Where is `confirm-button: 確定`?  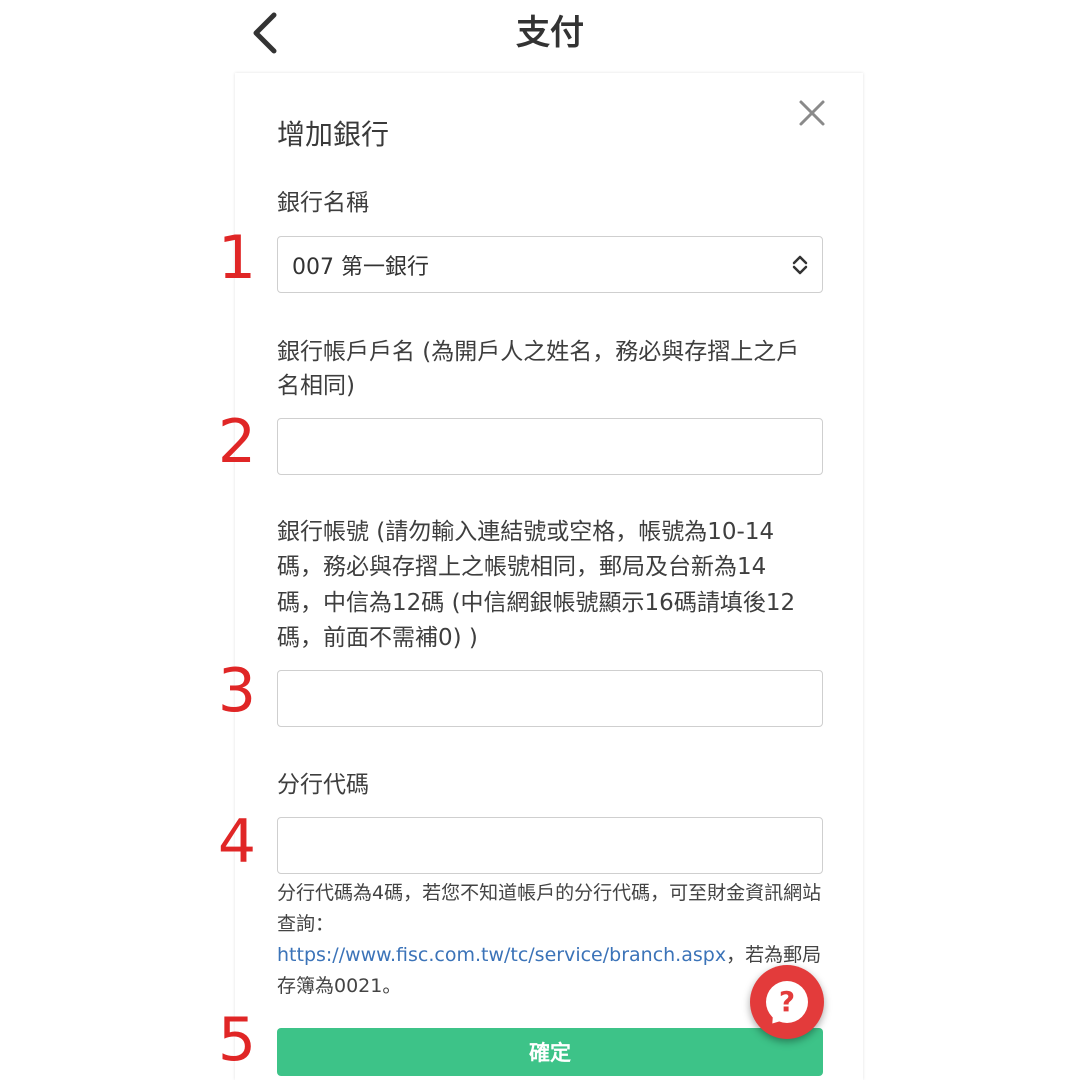
confirm-button: 確定 is located at coordinates (550, 1052).